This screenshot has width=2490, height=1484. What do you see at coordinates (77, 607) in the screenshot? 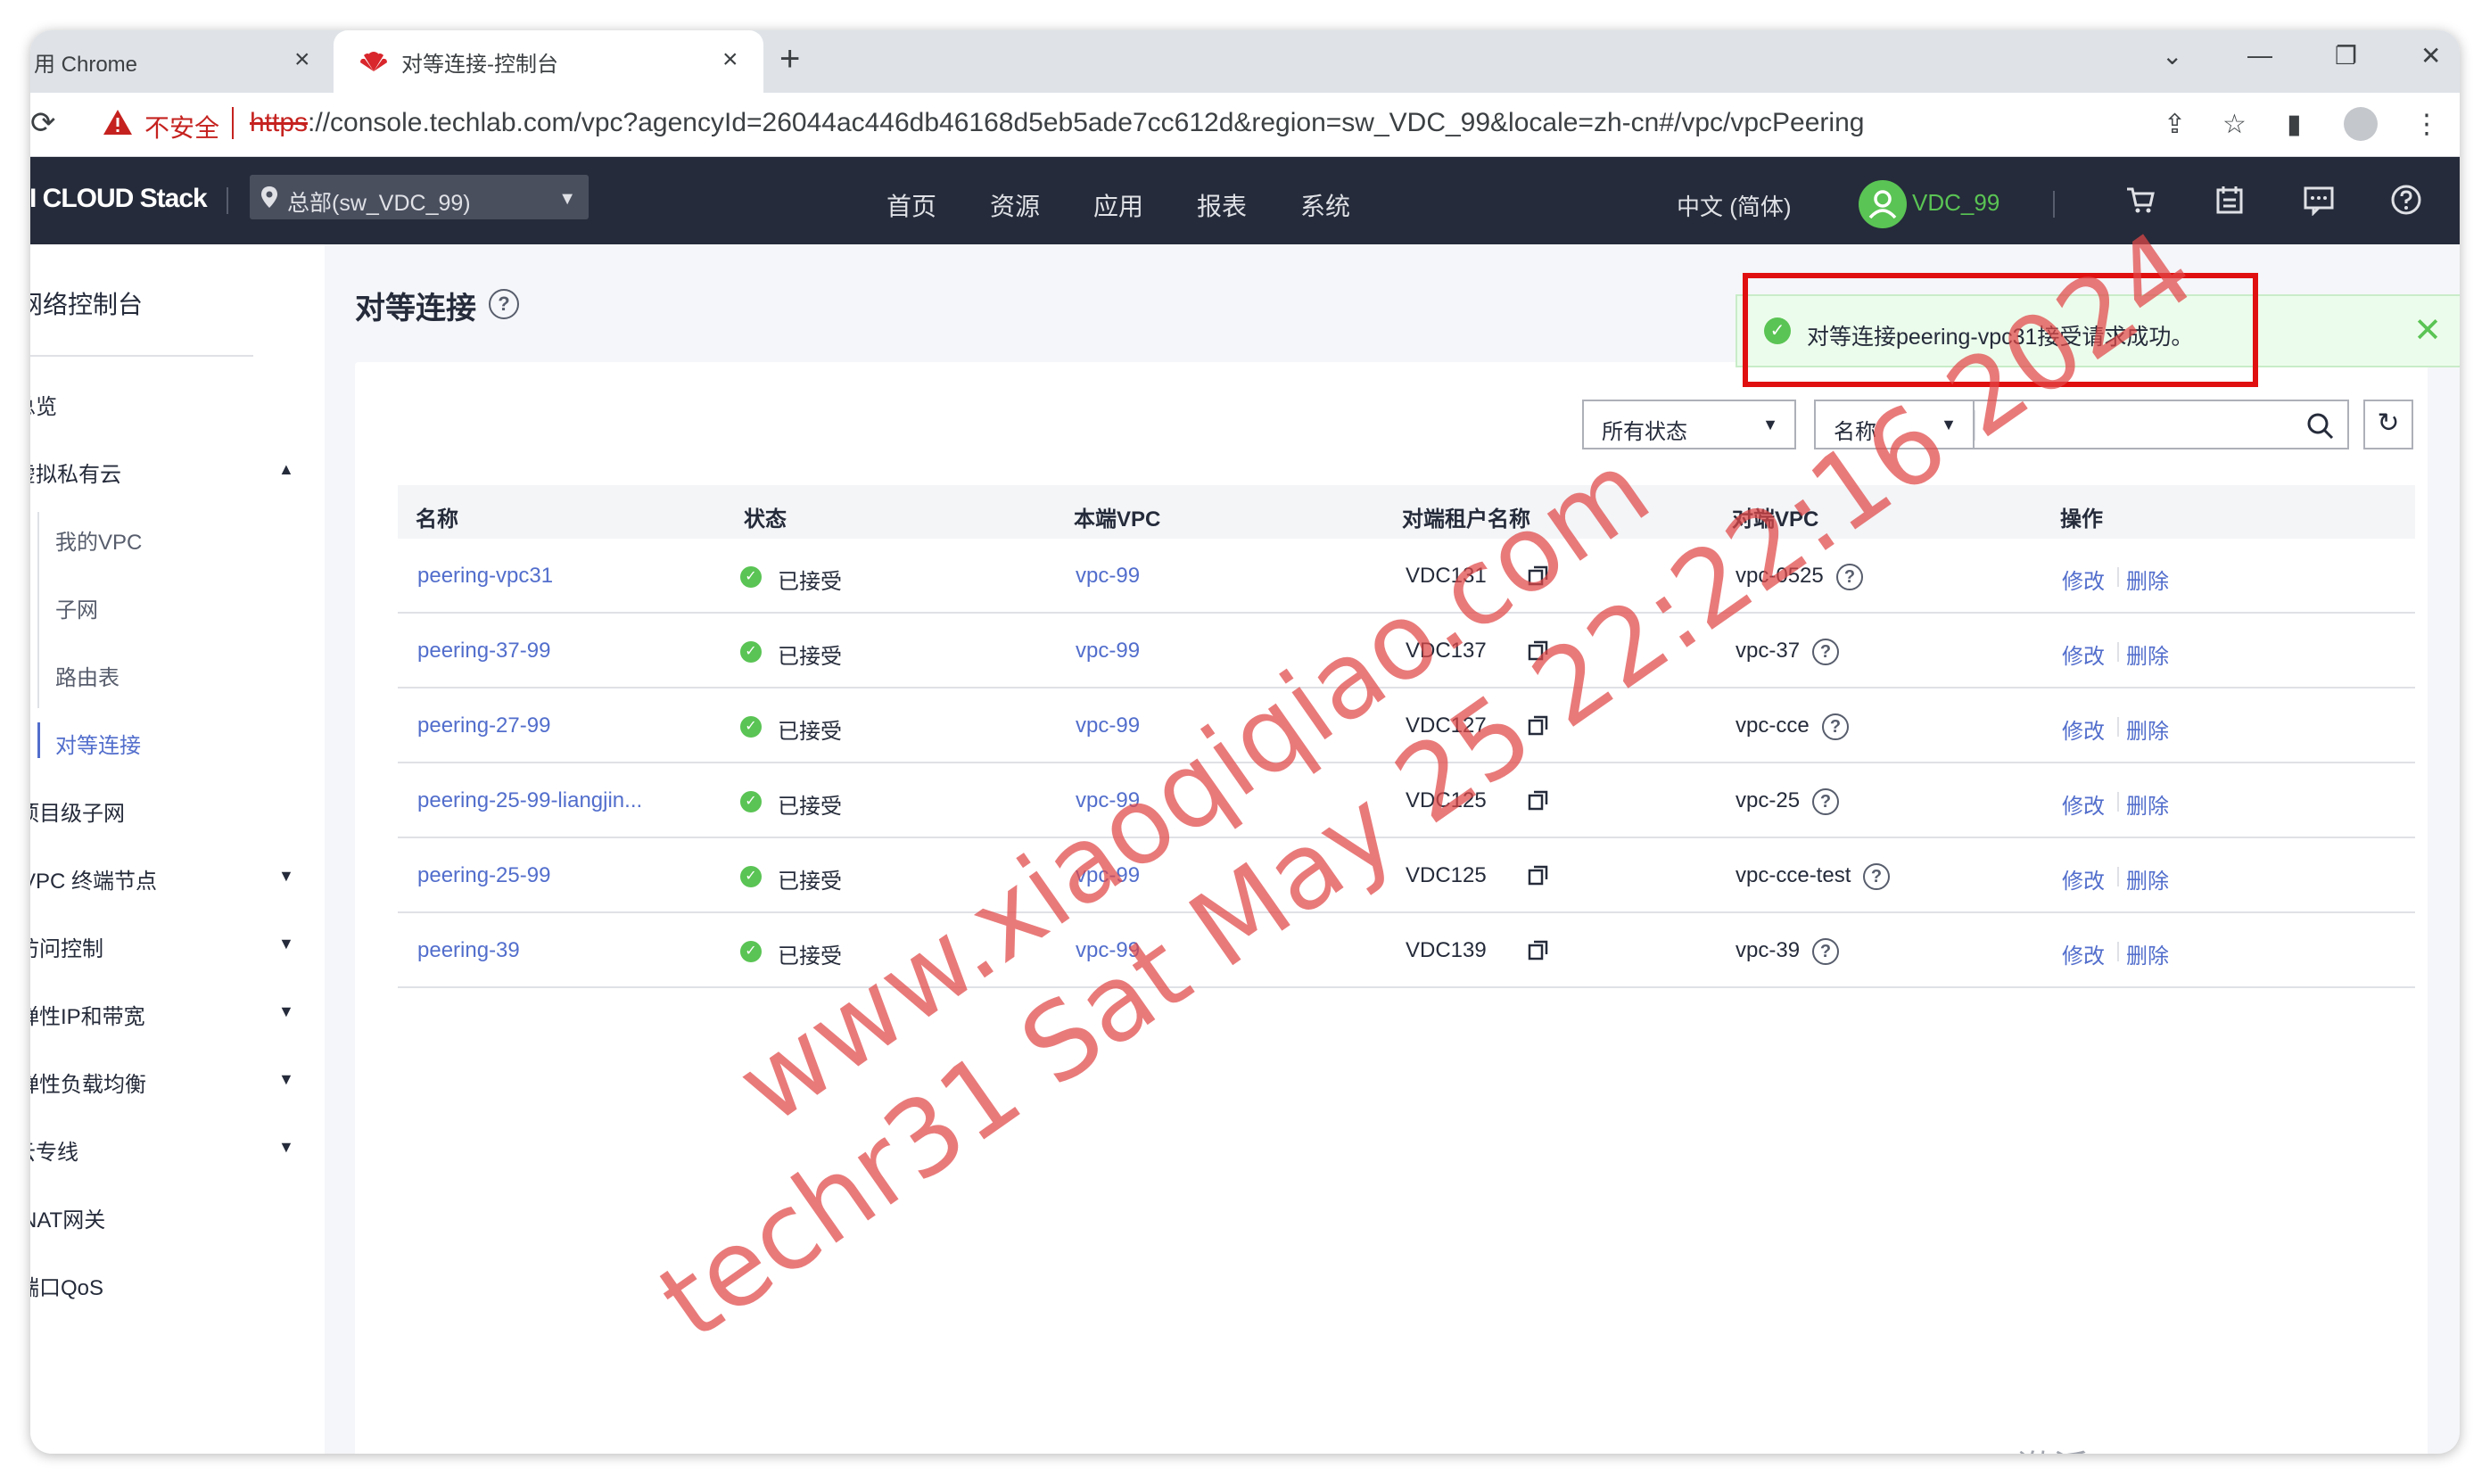
I see `sidebar-sub-subnet: 子网` at bounding box center [77, 607].